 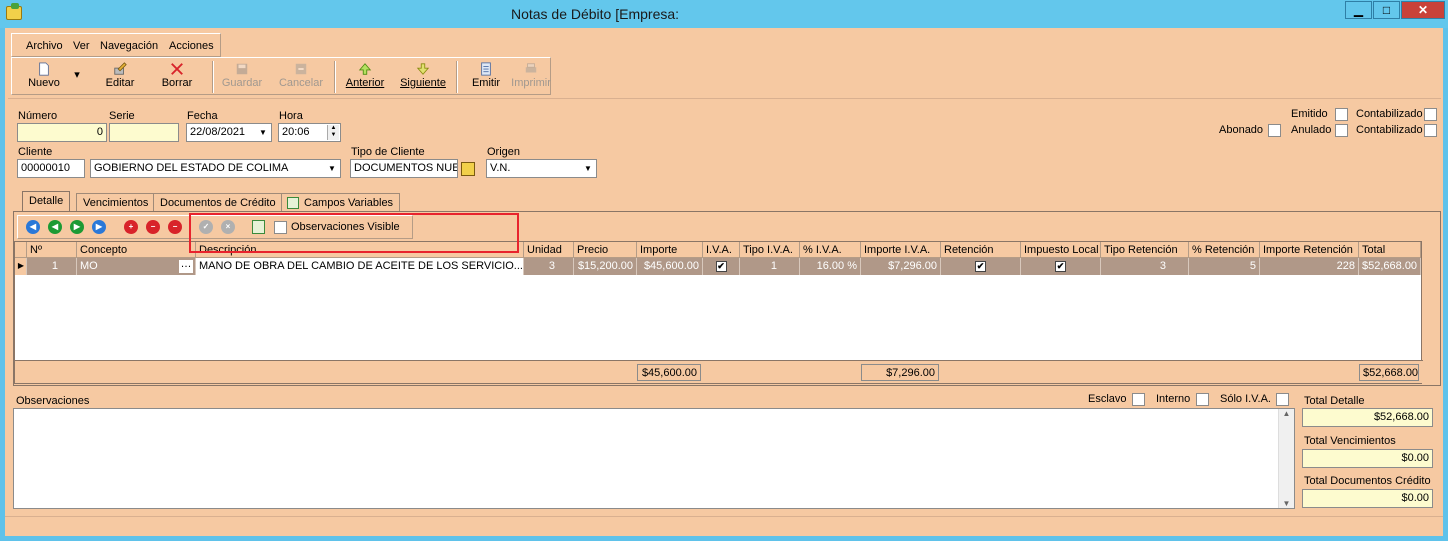 What do you see at coordinates (605, 266) in the screenshot?
I see `cell-precio: $15,200.00` at bounding box center [605, 266].